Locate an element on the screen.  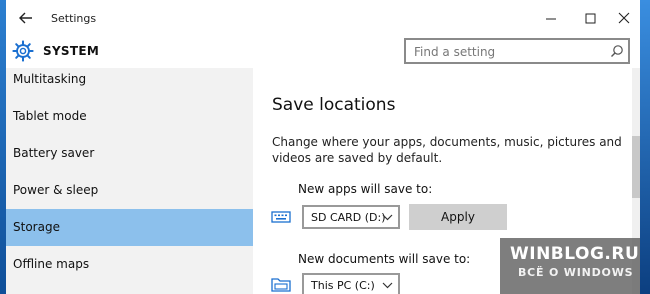
apps-location-select: SD CARD (D:) is located at coordinates (351, 217).